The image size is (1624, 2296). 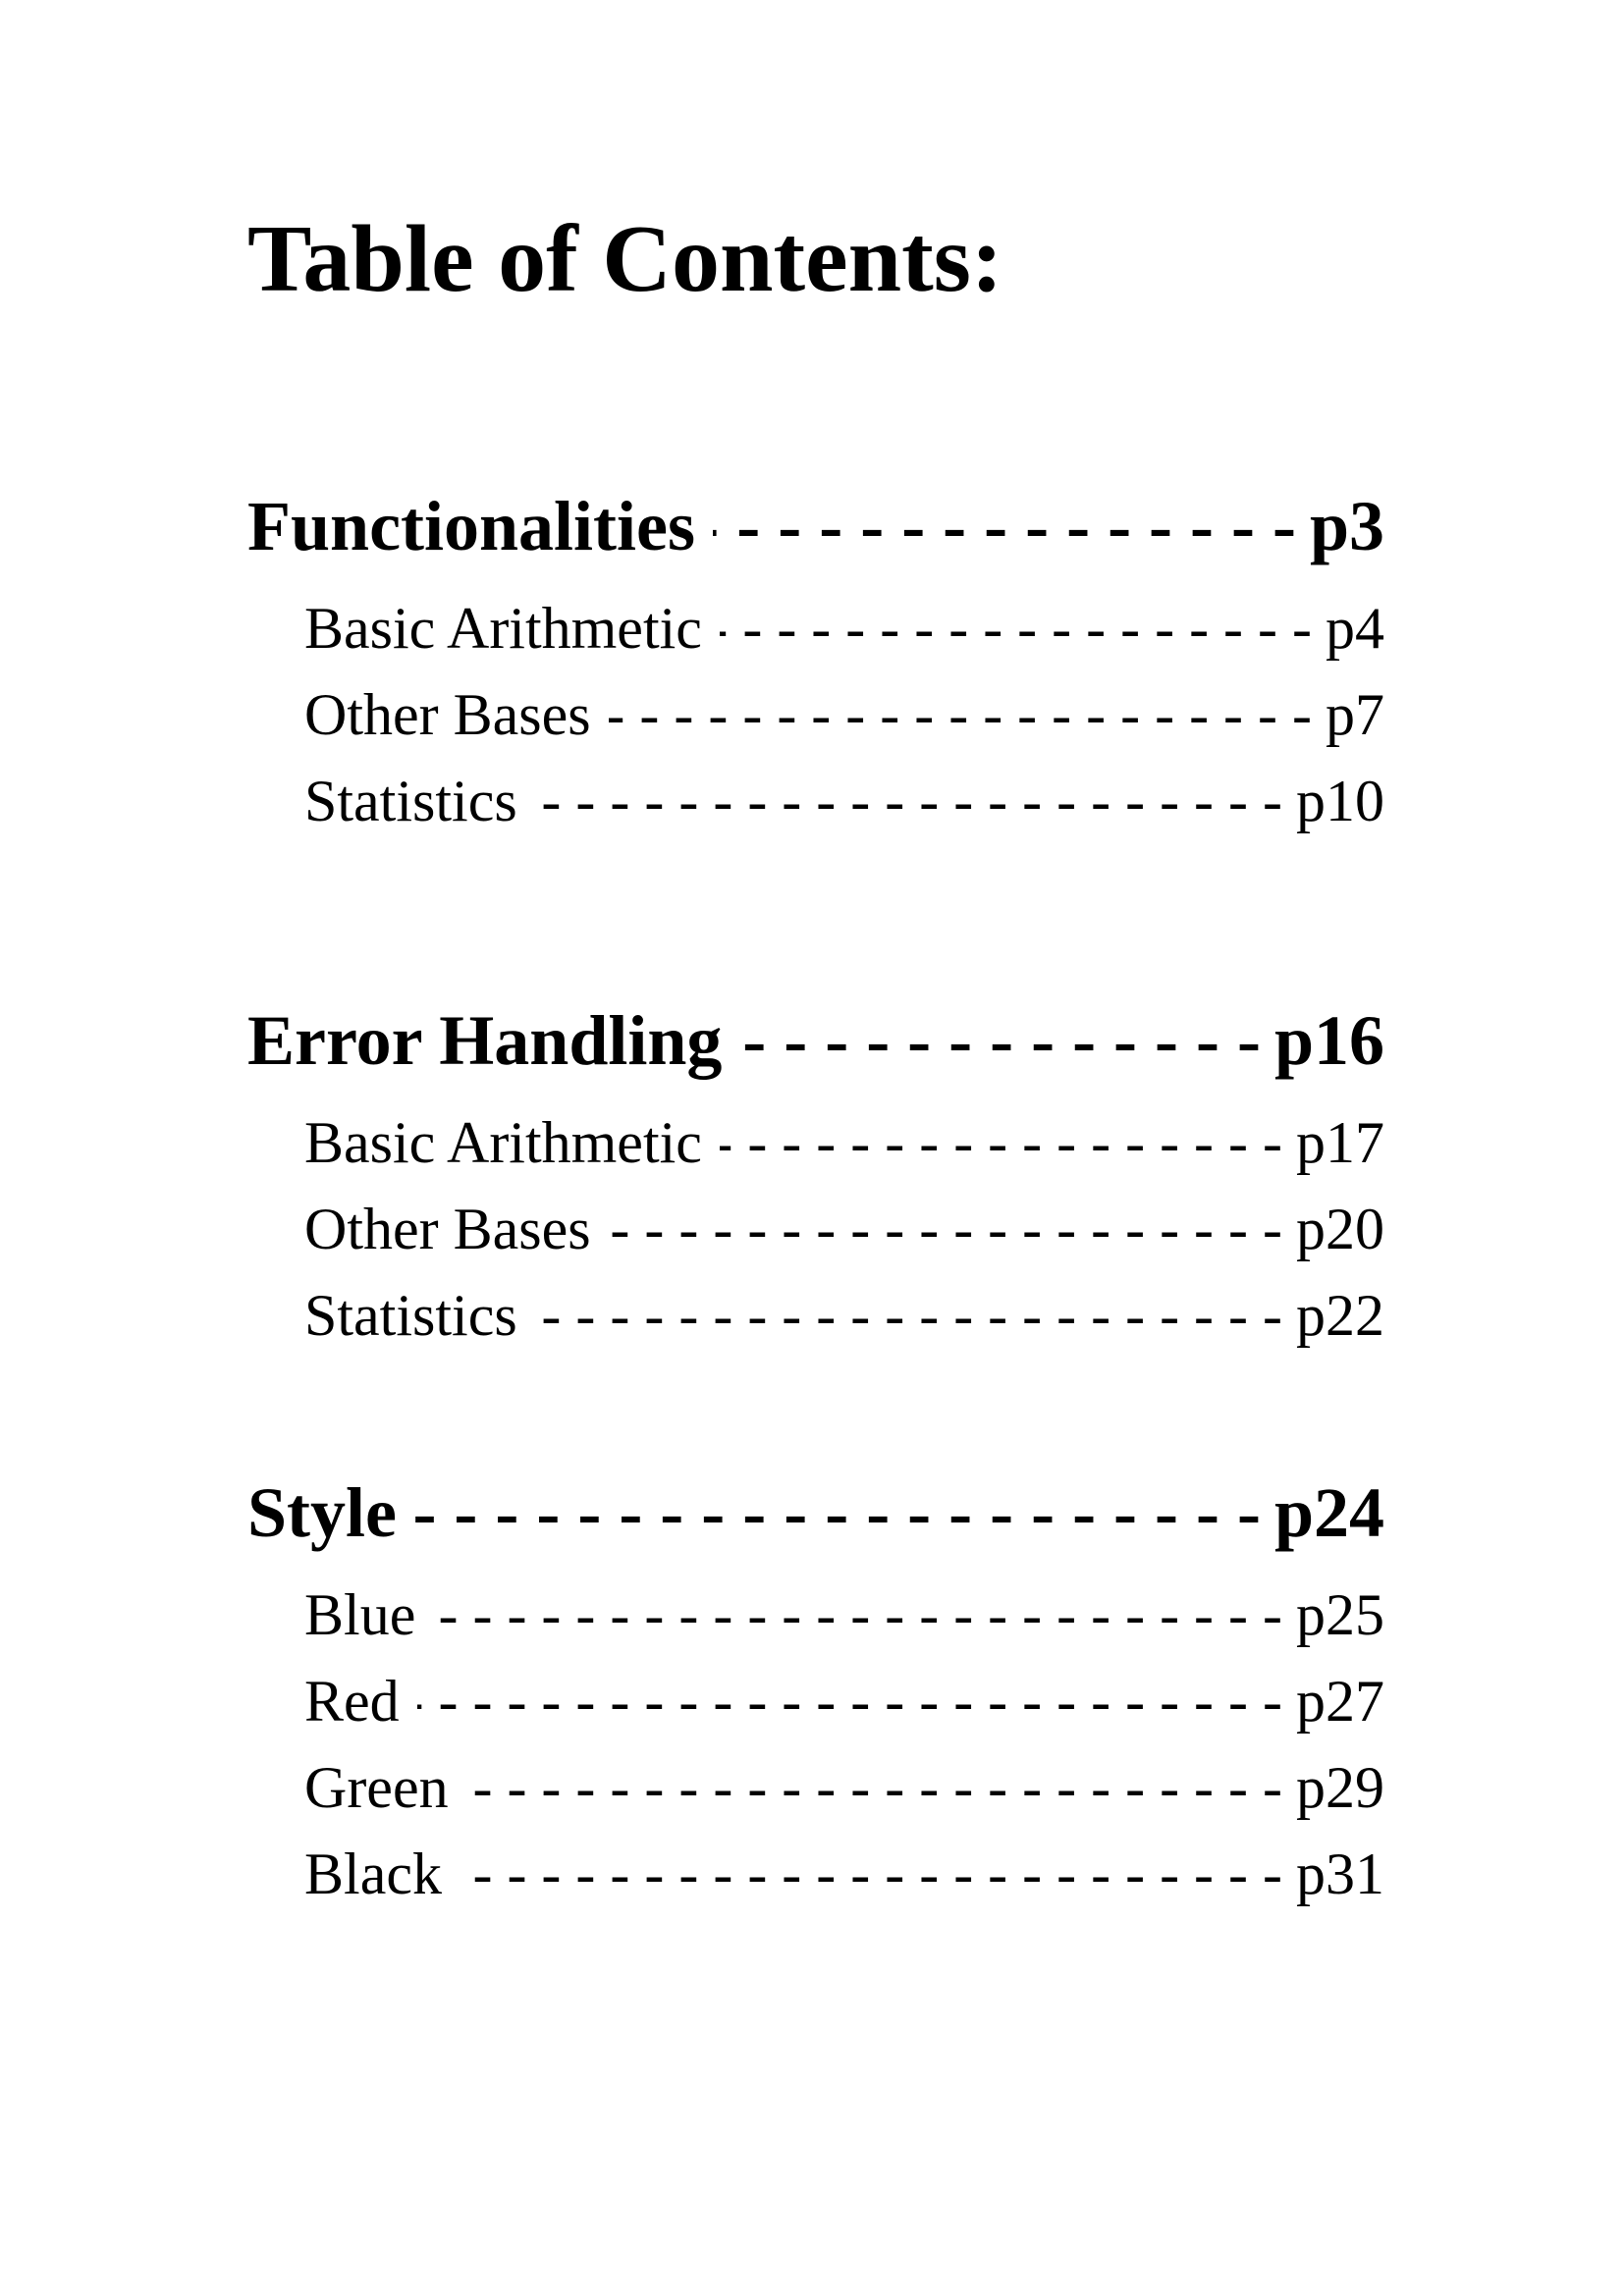 What do you see at coordinates (1328, 1041) in the screenshot?
I see `toc-page-number: p16` at bounding box center [1328, 1041].